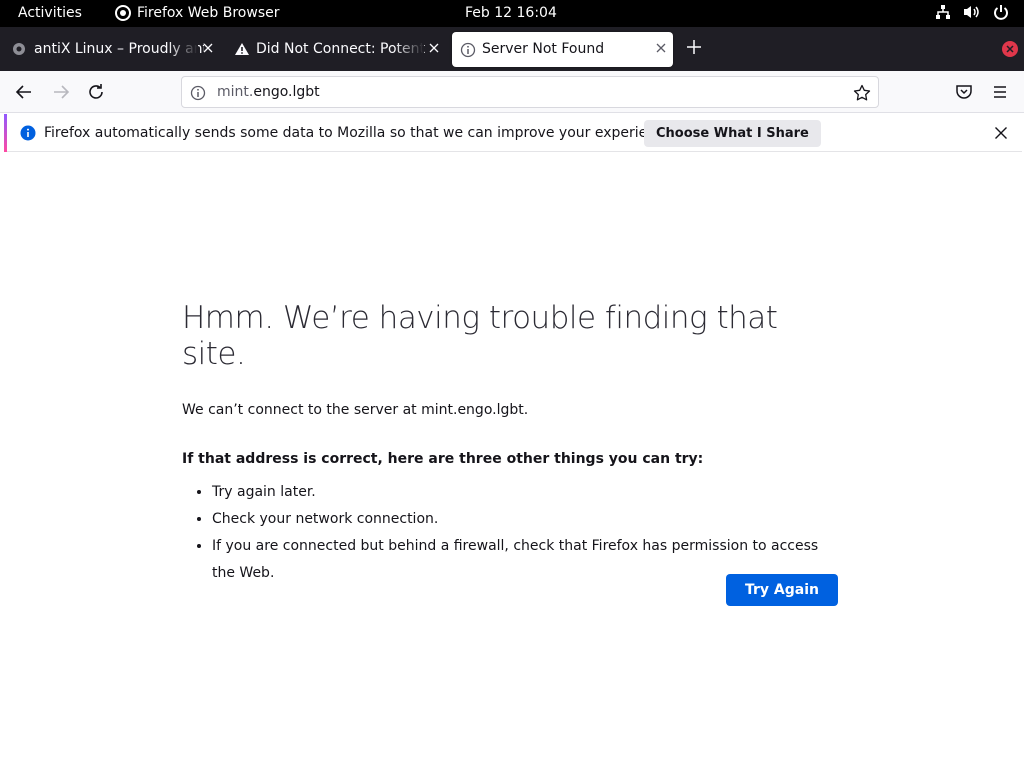  What do you see at coordinates (242, 51) in the screenshot?
I see `warning-icon` at bounding box center [242, 51].